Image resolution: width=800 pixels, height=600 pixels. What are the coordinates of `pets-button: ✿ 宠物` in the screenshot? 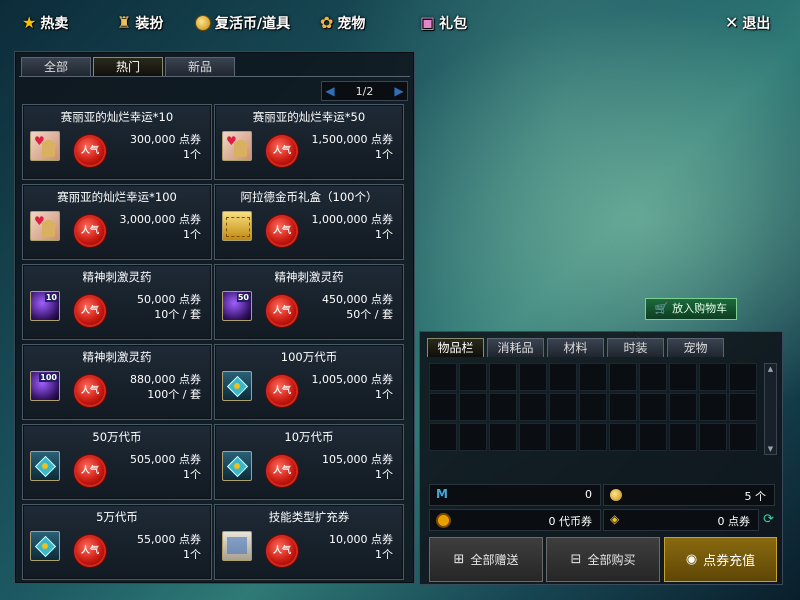 It's located at (342, 23).